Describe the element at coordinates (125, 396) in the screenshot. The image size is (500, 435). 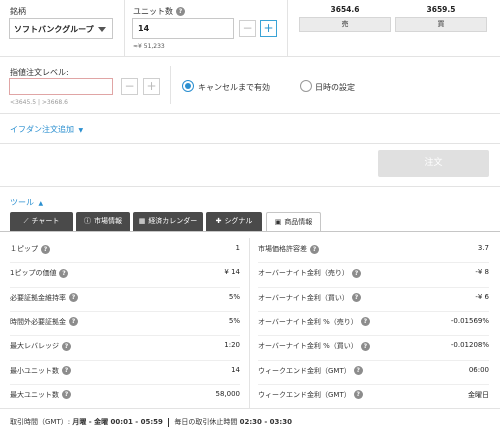
I see `info-row: 最大ユニット数? 58,000` at that location.